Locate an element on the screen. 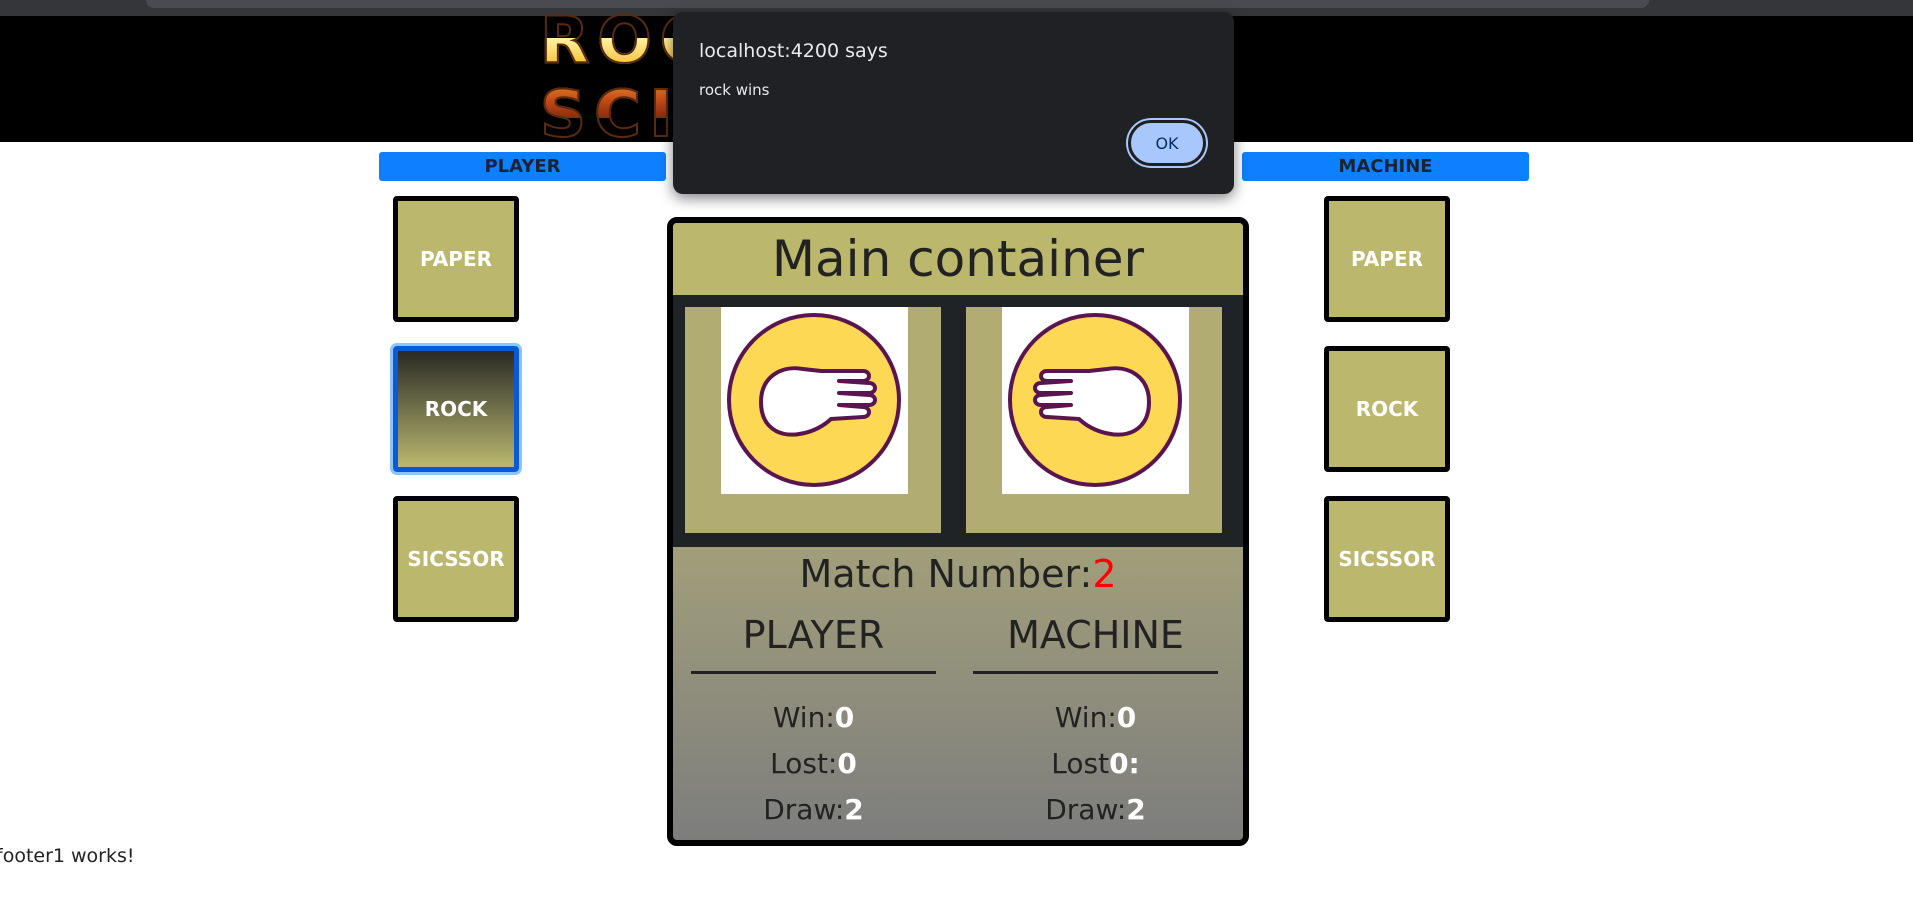 This screenshot has width=1913, height=921. machine-win-stat: Win: 0 is located at coordinates (1095, 717).